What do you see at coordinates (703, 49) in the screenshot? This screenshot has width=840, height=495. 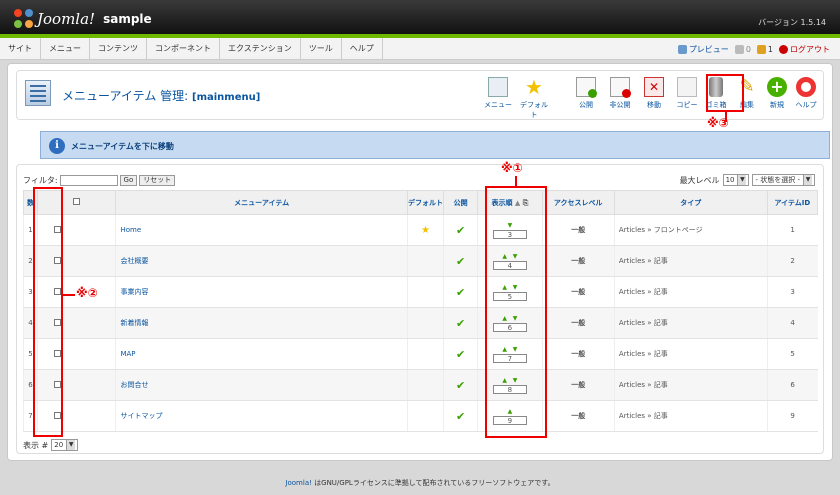 I see `preview-link: プレビュー` at bounding box center [703, 49].